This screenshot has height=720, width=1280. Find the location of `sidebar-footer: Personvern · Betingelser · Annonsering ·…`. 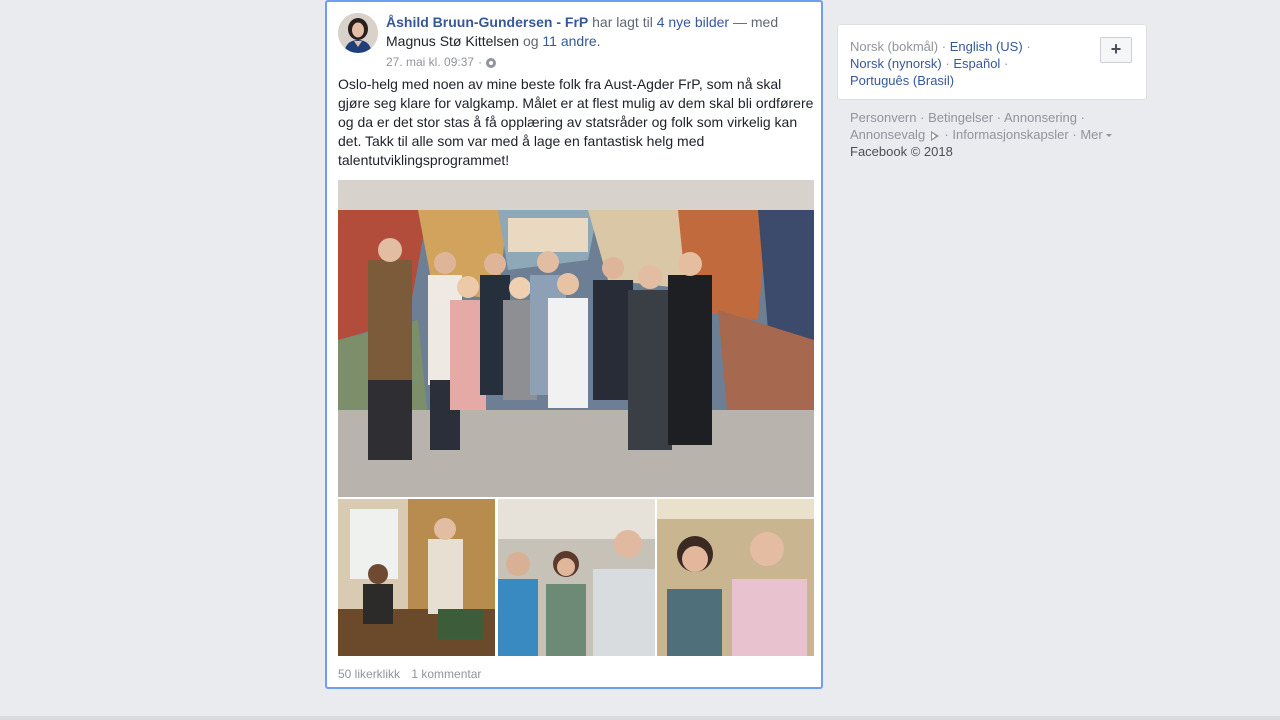

sidebar-footer: Personvern · Betingelser · Annonsering ·… is located at coordinates (995, 134).